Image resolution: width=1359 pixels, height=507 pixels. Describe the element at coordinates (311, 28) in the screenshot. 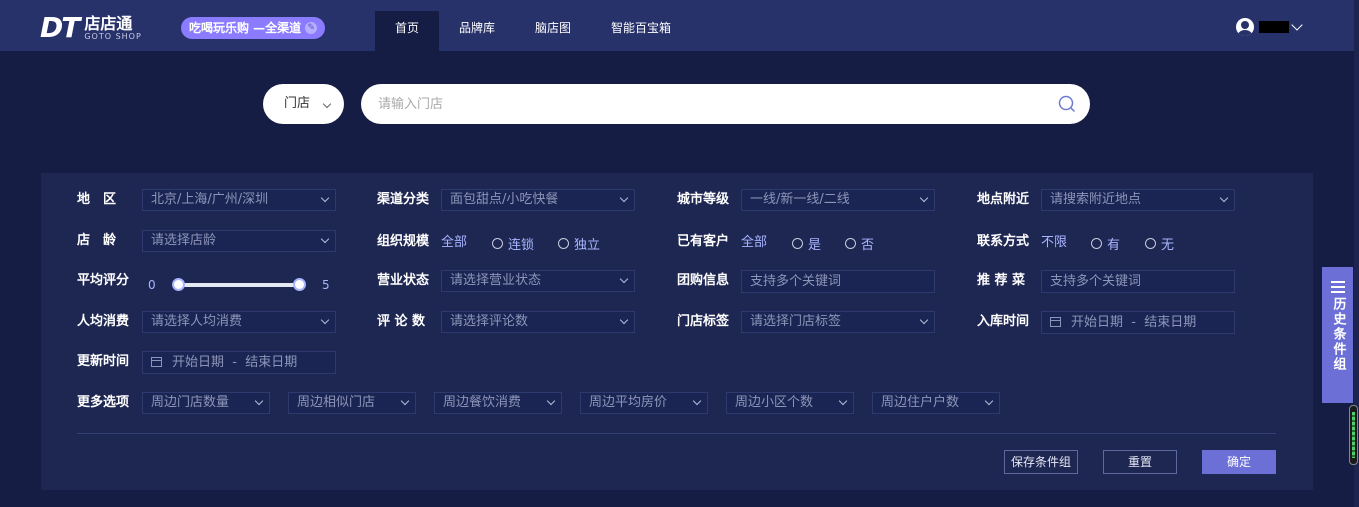

I see `edit-icon: ✎` at that location.